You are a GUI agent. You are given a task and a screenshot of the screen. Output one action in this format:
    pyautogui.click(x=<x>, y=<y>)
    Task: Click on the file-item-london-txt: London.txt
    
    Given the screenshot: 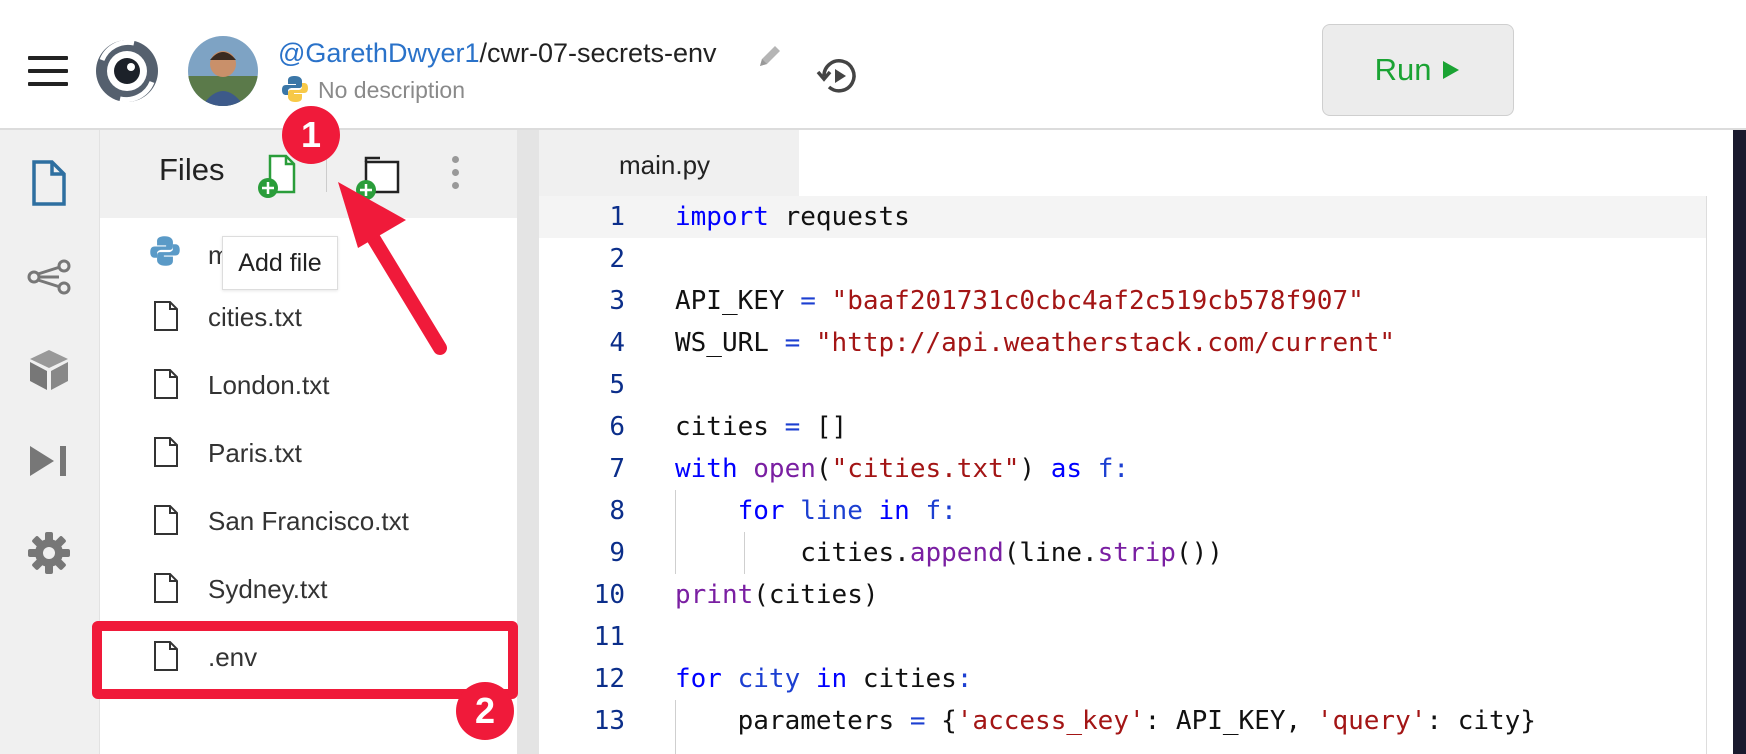 What is the action you would take?
    pyautogui.click(x=308, y=388)
    